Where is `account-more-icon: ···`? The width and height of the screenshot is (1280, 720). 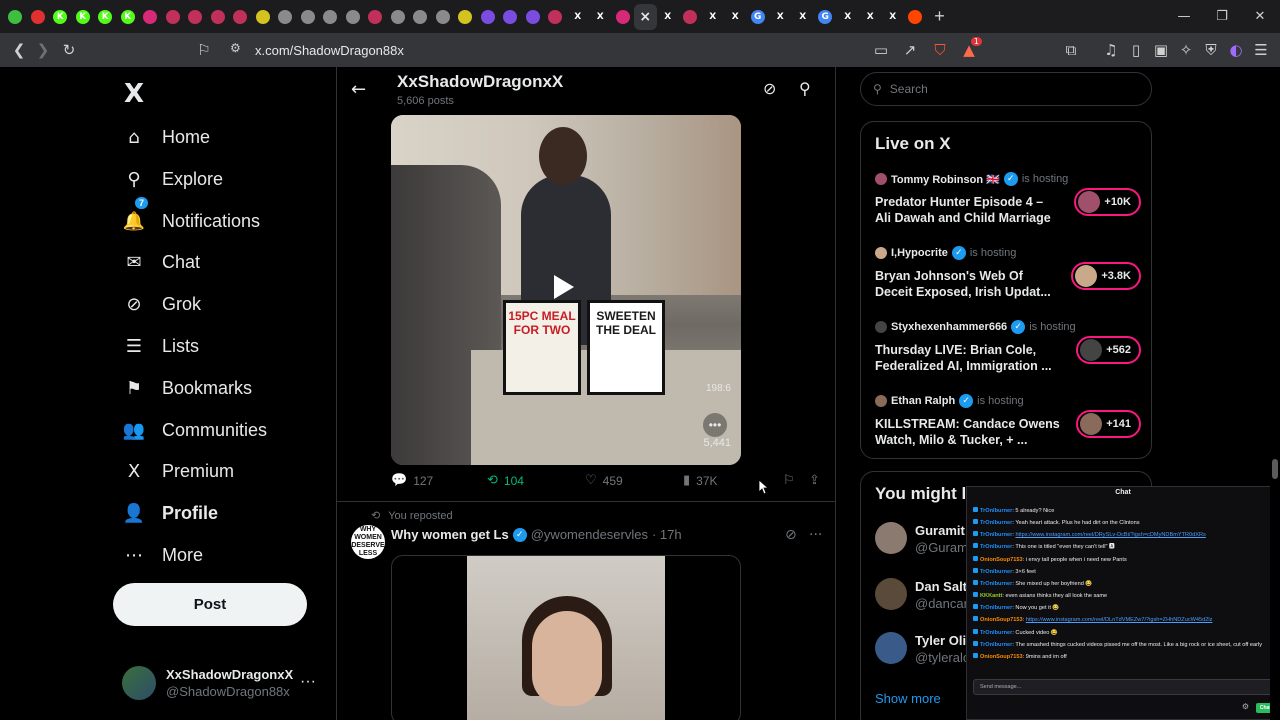
account-more-icon: ··· is located at coordinates (308, 682).